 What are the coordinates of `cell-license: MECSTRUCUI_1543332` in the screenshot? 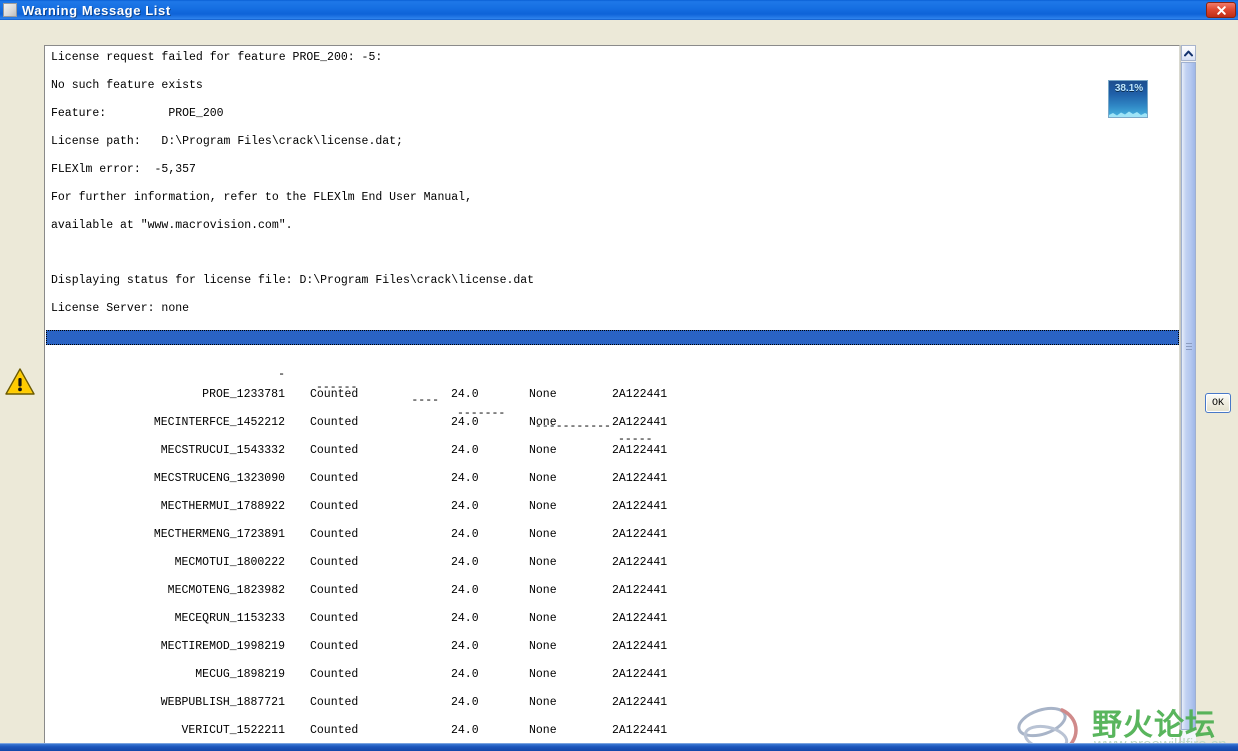 It's located at (222, 450).